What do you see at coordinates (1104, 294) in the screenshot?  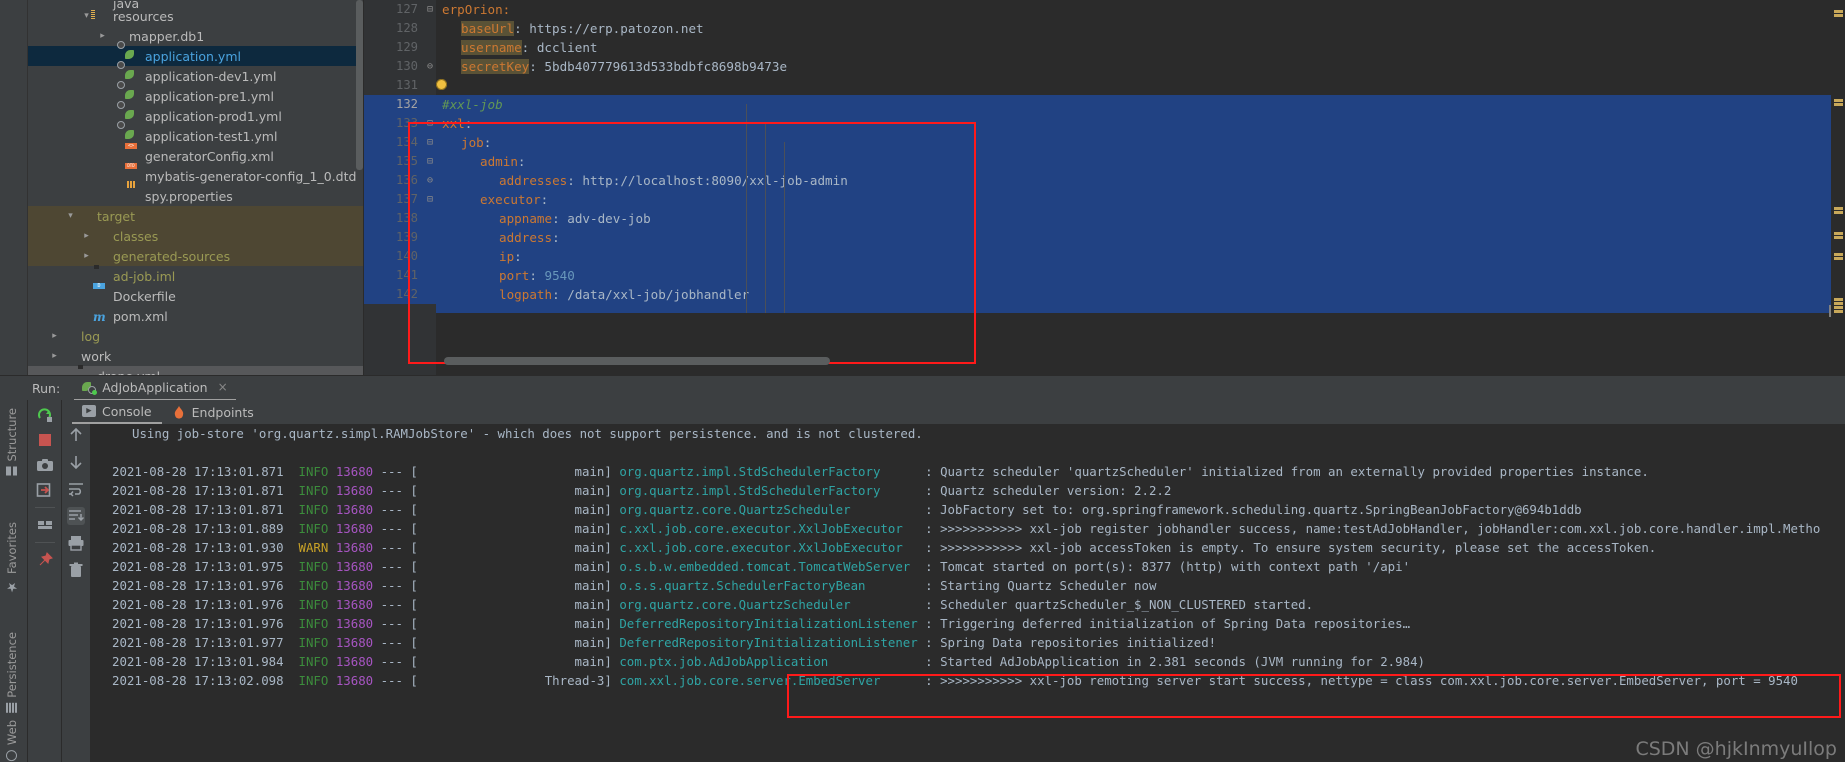 I see `code-line: 142 logpath: /data/xxl-job/jobhandler` at bounding box center [1104, 294].